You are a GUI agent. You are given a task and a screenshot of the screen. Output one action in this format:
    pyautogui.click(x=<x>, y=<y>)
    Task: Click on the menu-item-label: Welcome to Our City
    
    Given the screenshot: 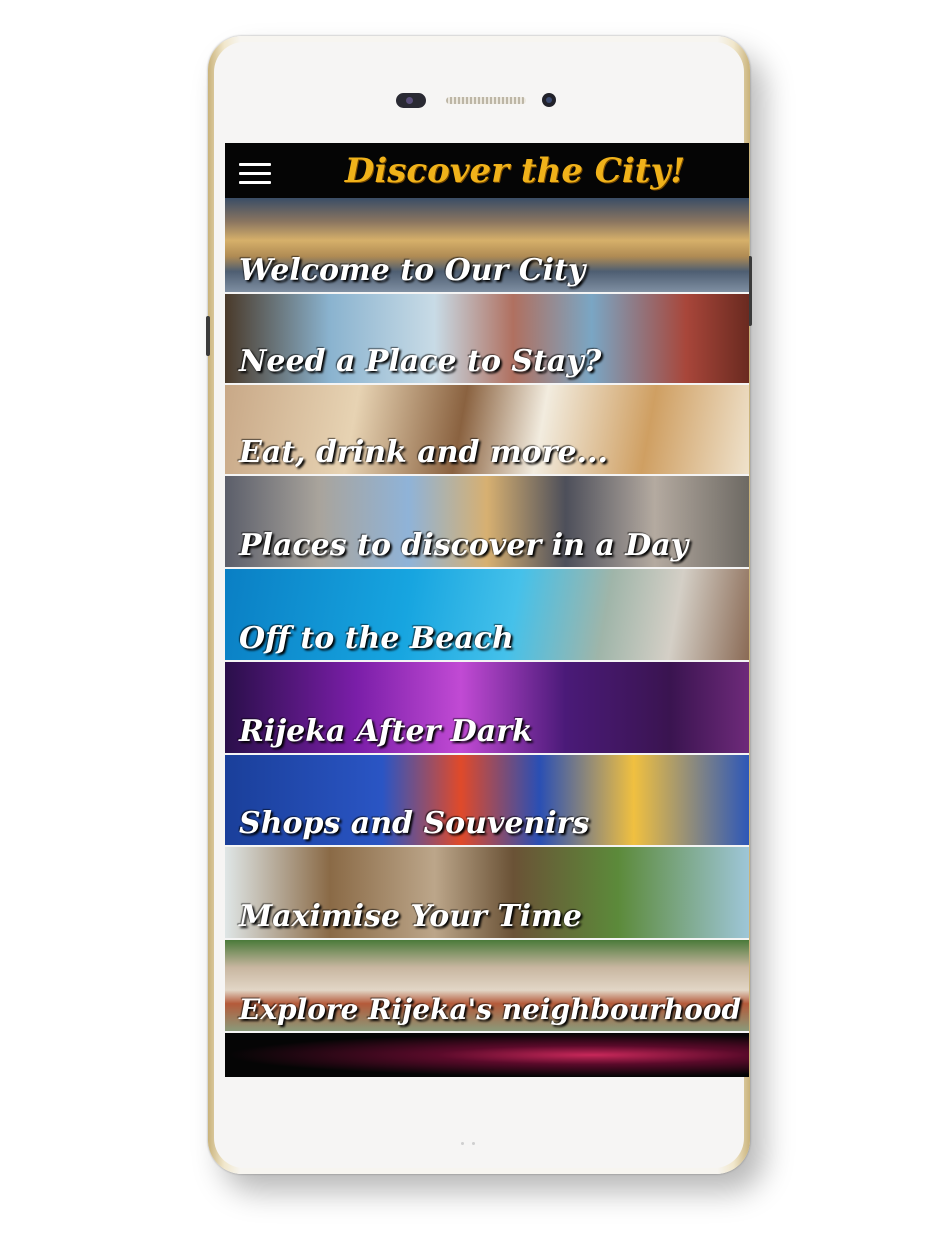 What is the action you would take?
    pyautogui.click(x=412, y=270)
    